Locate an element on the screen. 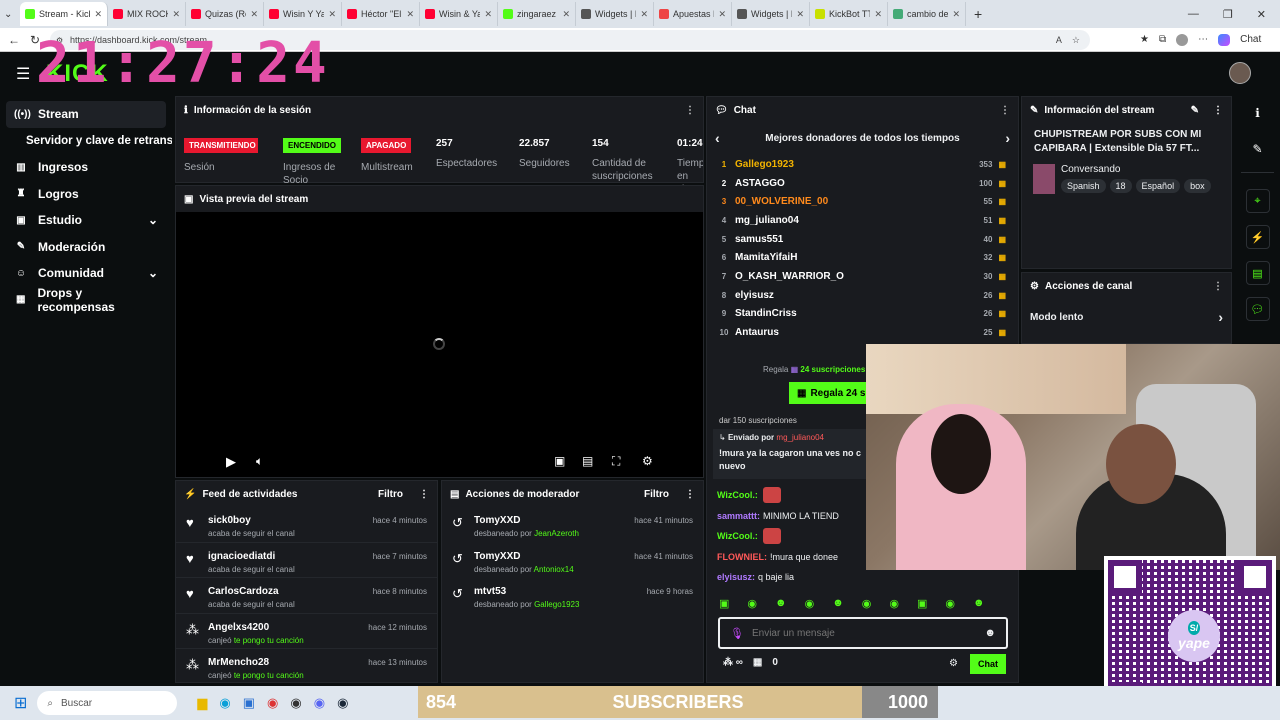 This screenshot has width=1280, height=720. activity-menu-icon: ⋮ is located at coordinates (424, 494).